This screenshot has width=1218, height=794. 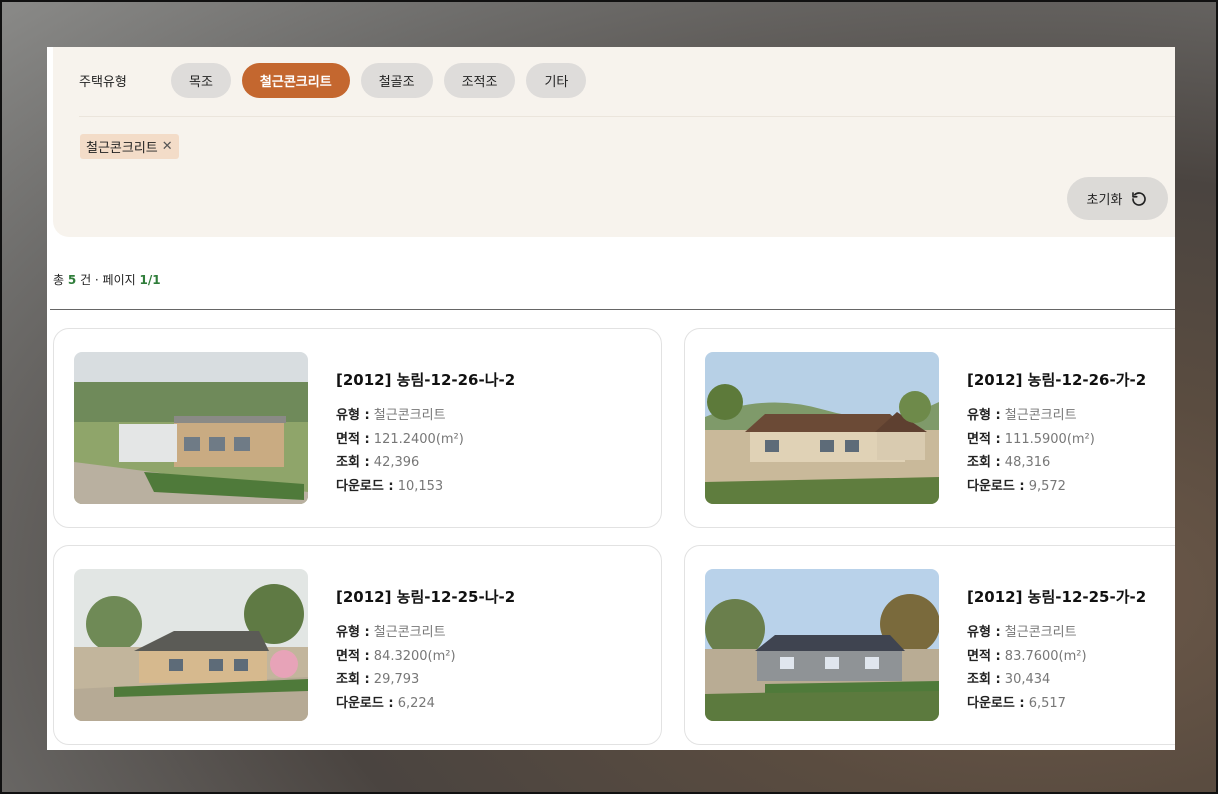 What do you see at coordinates (1104, 200) in the screenshot?
I see `reset-button-label: 초기화` at bounding box center [1104, 200].